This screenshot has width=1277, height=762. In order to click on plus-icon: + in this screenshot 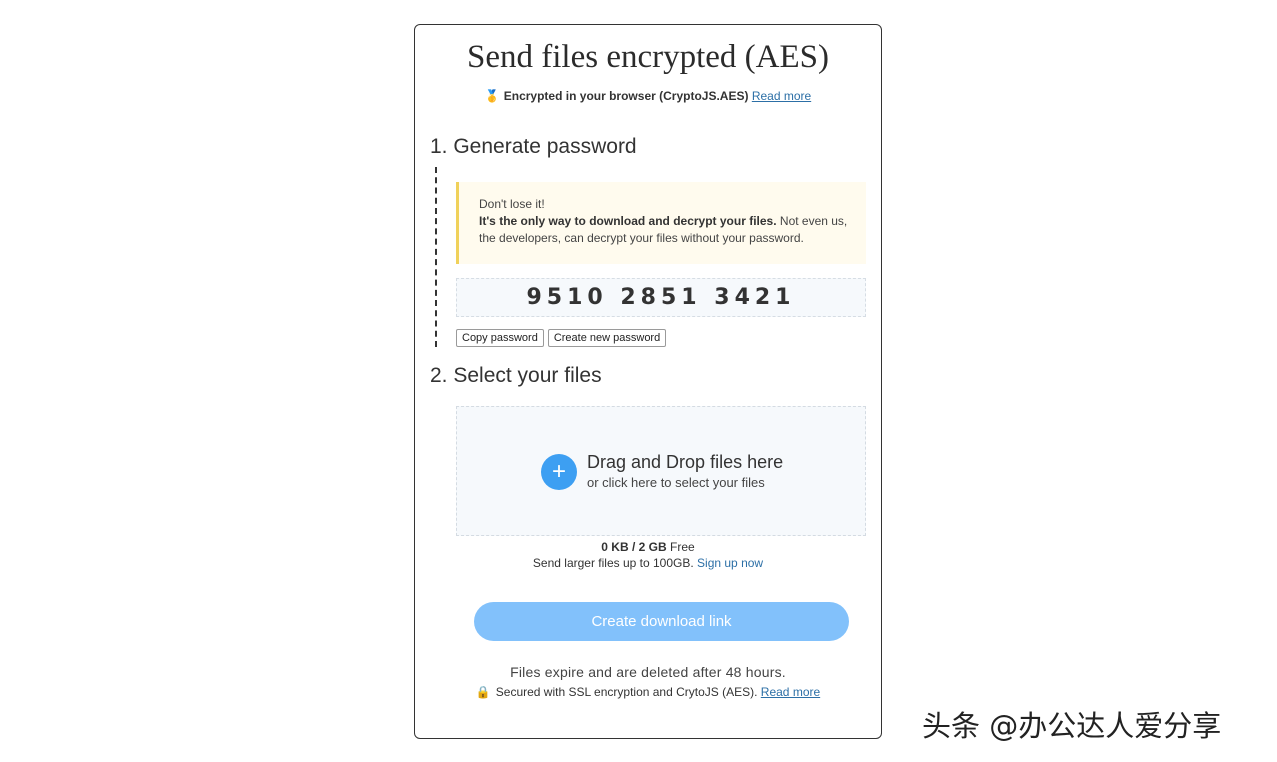, I will do `click(559, 472)`.